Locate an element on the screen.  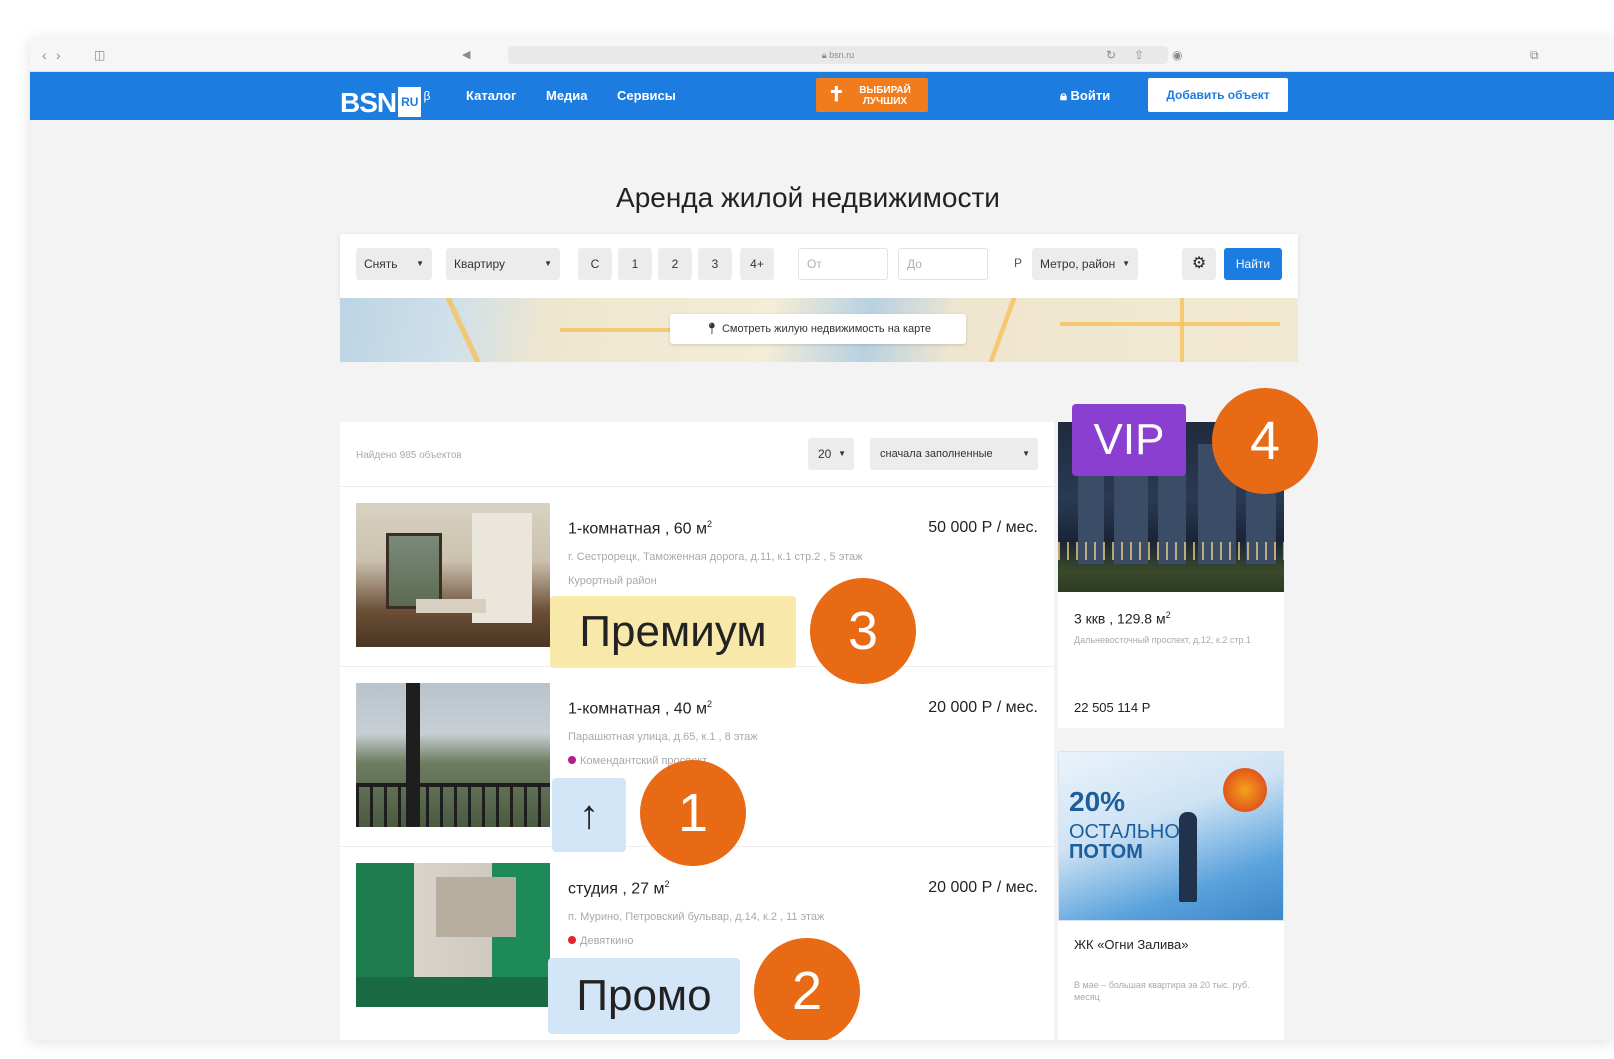
logo-beta-mark: β is located at coordinates (426, 96).